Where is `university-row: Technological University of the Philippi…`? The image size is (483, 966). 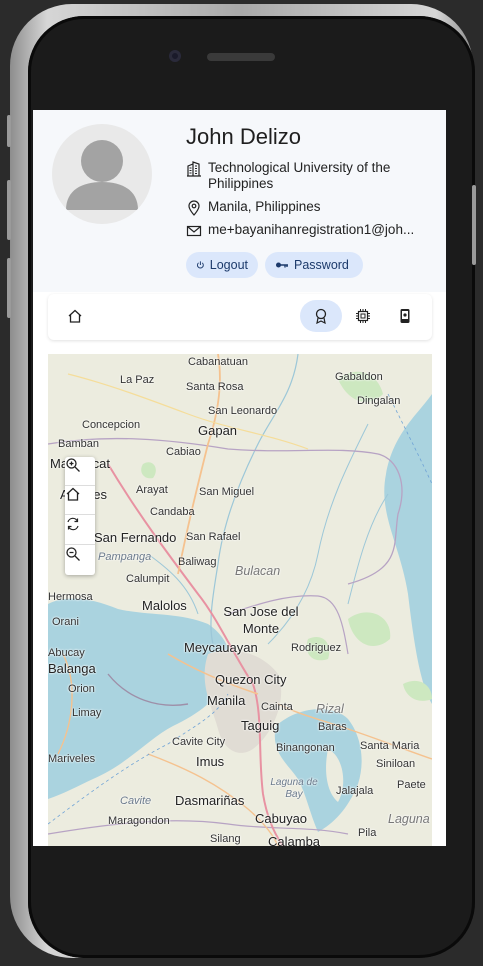
university-row: Technological University of the Philippi… is located at coordinates (311, 176).